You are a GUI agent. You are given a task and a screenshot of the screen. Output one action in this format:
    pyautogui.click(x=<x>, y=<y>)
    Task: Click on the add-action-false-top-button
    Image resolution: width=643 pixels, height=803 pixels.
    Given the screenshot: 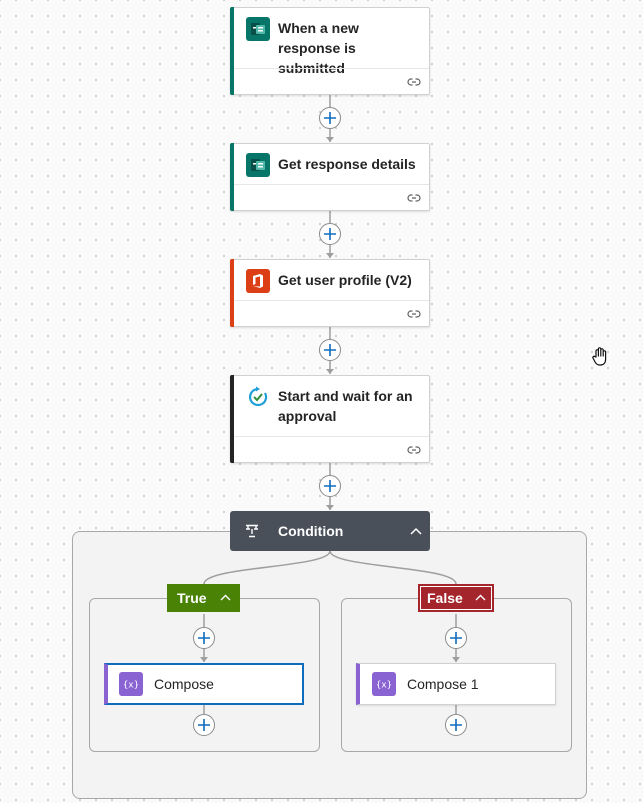 What is the action you would take?
    pyautogui.click(x=456, y=638)
    